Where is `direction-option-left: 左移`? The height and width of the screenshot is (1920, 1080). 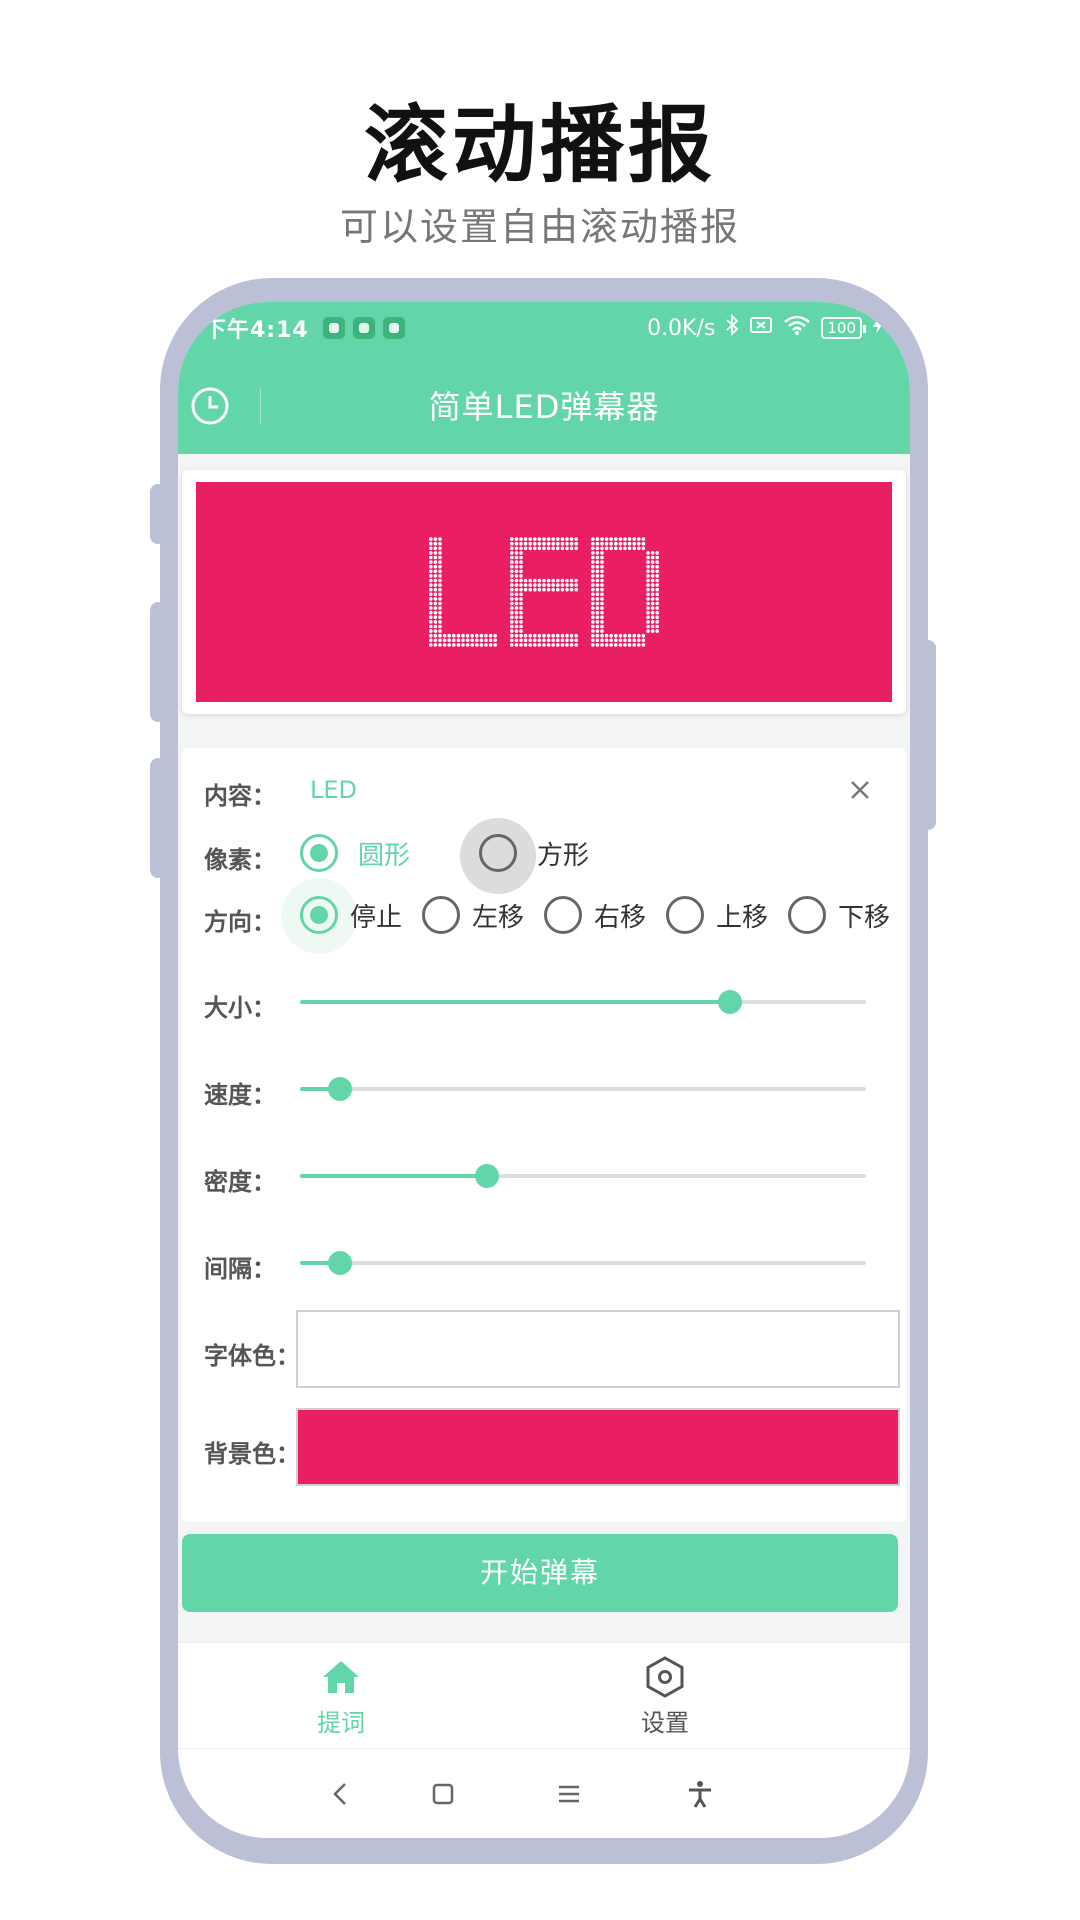 direction-option-left: 左移 is located at coordinates (473, 915).